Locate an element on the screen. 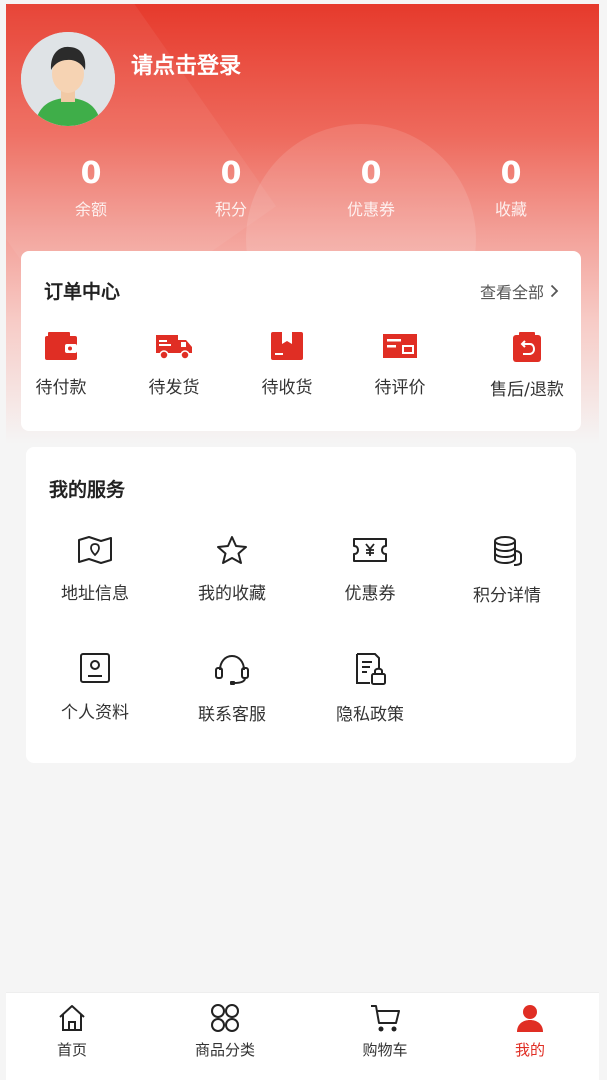 This screenshot has height=1080, width=607. order-item-label: 待发货 is located at coordinates (174, 388).